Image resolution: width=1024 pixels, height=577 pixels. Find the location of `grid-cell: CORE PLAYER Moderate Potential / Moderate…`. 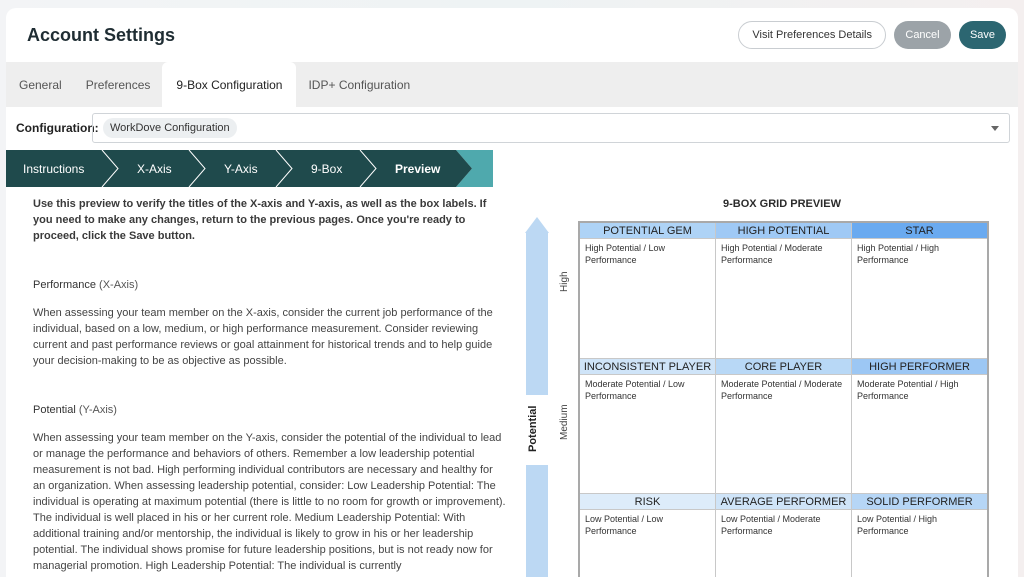

grid-cell: CORE PLAYER Moderate Potential / Moderate… is located at coordinates (784, 426).